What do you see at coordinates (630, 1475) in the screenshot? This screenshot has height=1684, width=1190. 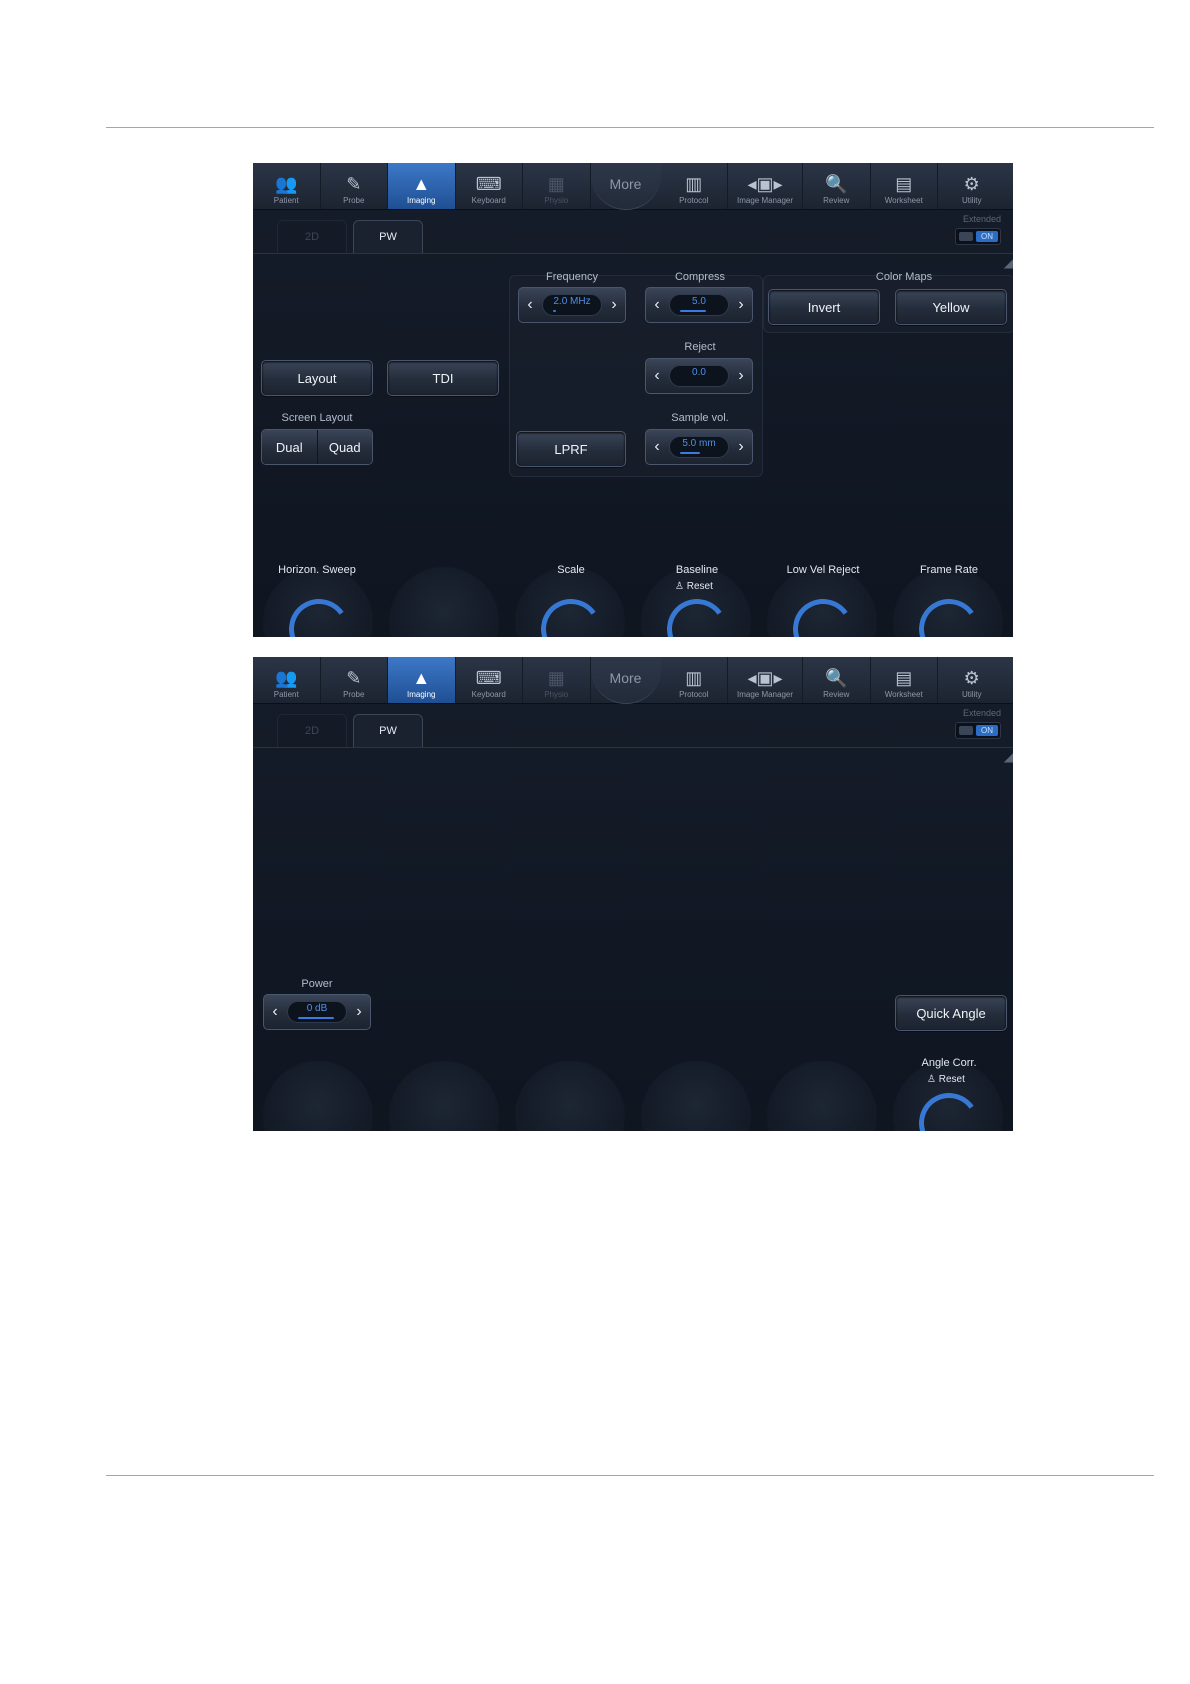 I see `bottom-rule` at bounding box center [630, 1475].